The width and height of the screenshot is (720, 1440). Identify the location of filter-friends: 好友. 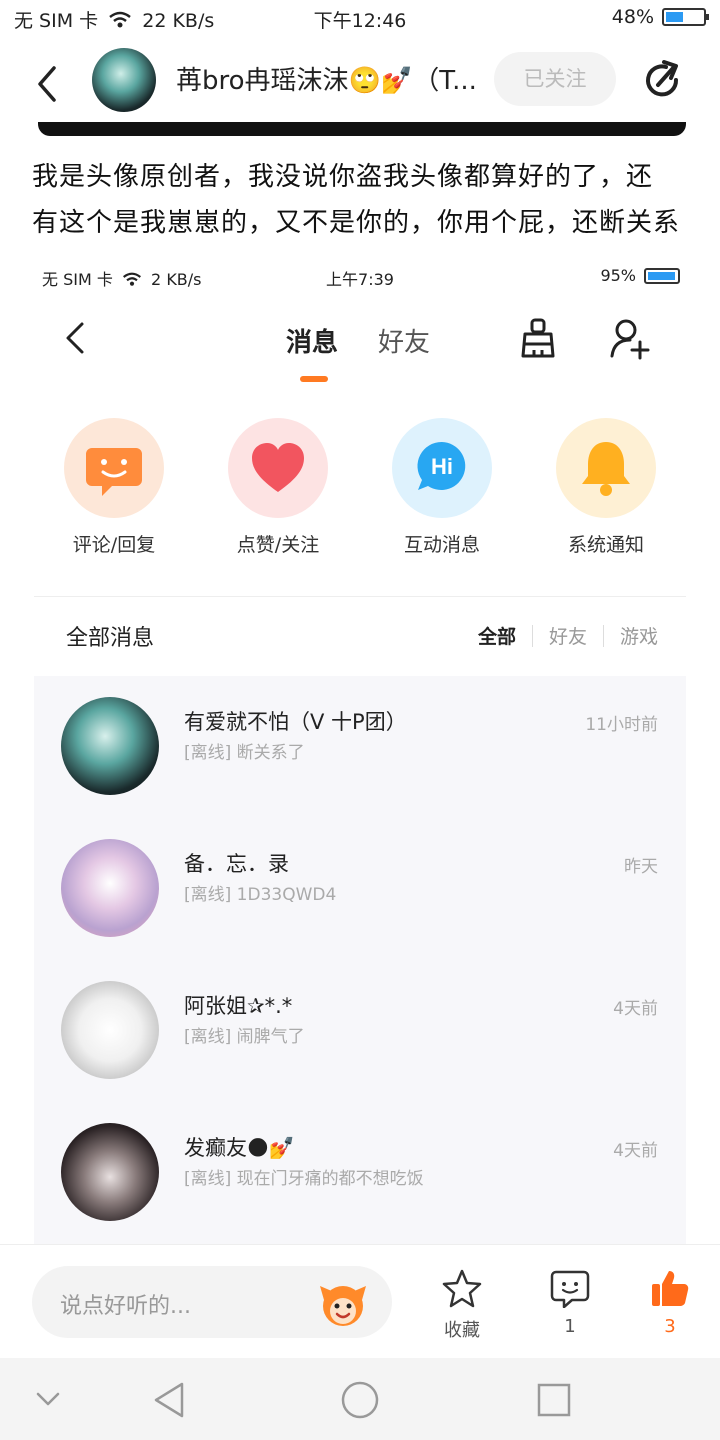
(568, 635).